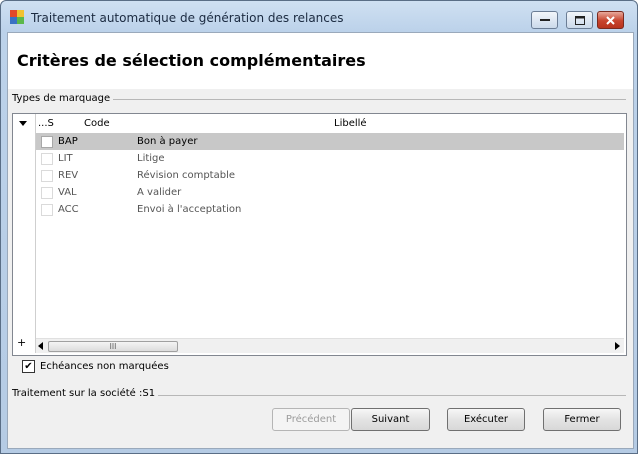 The height and width of the screenshot is (454, 638). What do you see at coordinates (189, 209) in the screenshot?
I see `row-label: Envoi à l'acceptation` at bounding box center [189, 209].